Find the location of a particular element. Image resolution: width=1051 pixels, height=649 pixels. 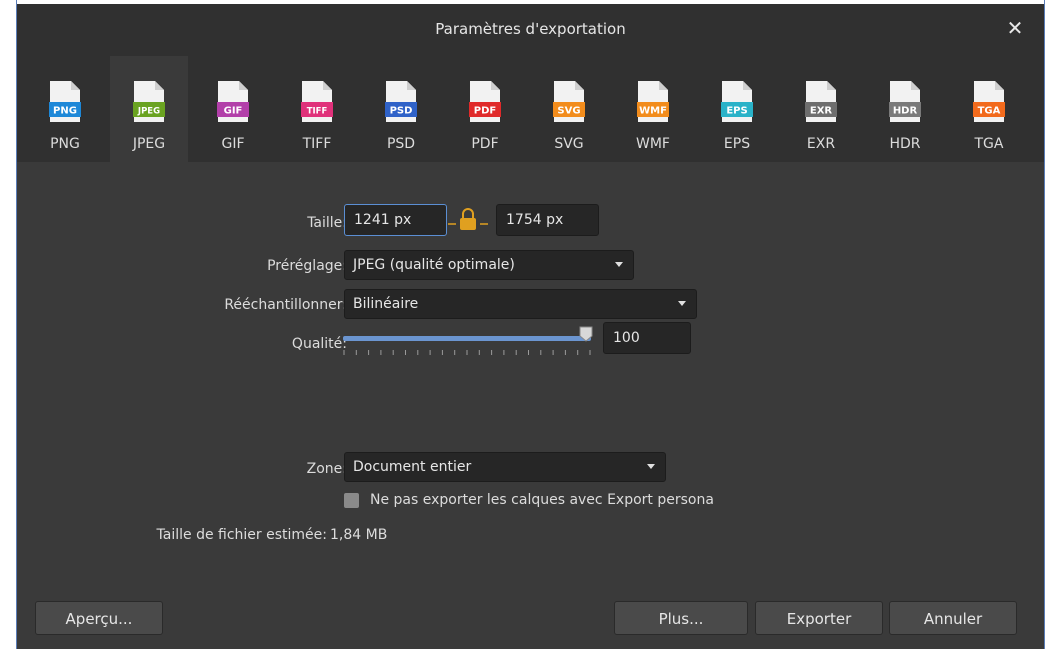

file-badge-text: PSD is located at coordinates (401, 111).